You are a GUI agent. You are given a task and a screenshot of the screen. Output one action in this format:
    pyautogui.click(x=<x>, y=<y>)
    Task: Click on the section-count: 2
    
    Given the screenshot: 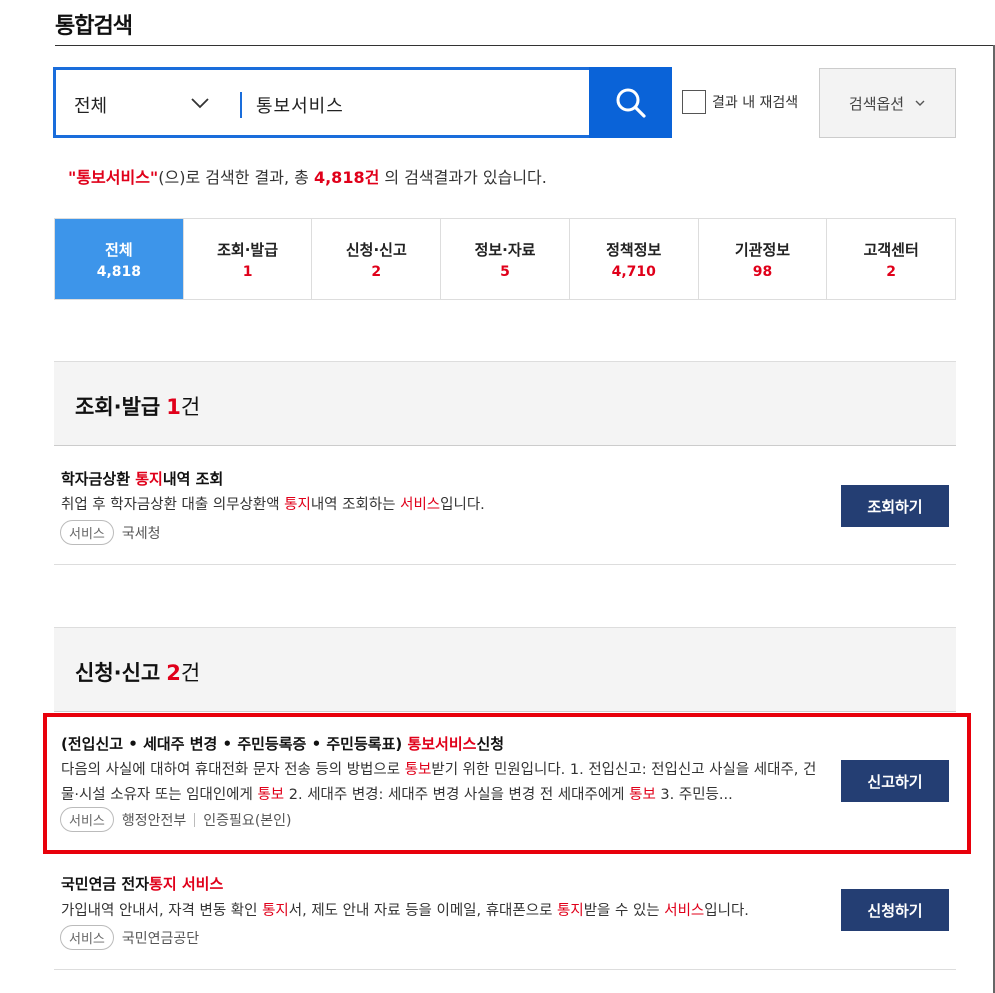 What is the action you would take?
    pyautogui.click(x=173, y=673)
    